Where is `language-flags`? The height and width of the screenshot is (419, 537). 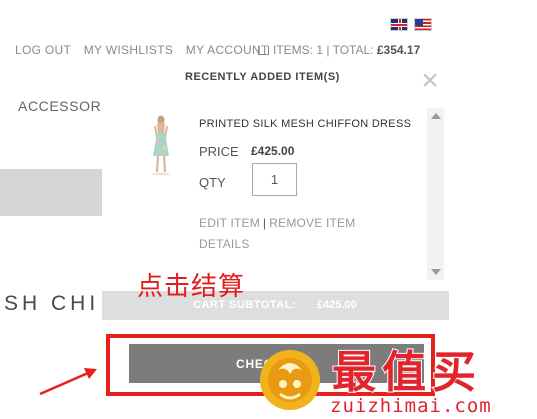
language-flags is located at coordinates (411, 24).